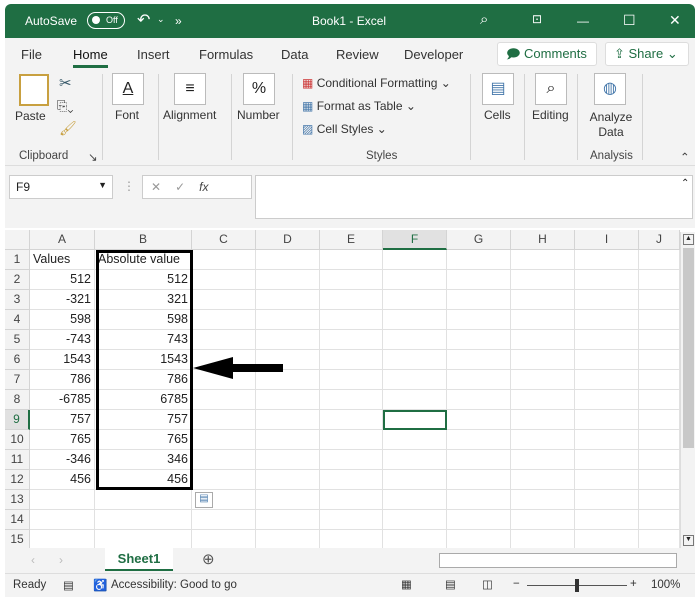 The image size is (700, 599). Describe the element at coordinates (62, 300) in the screenshot. I see `cell-A3: -321` at that location.